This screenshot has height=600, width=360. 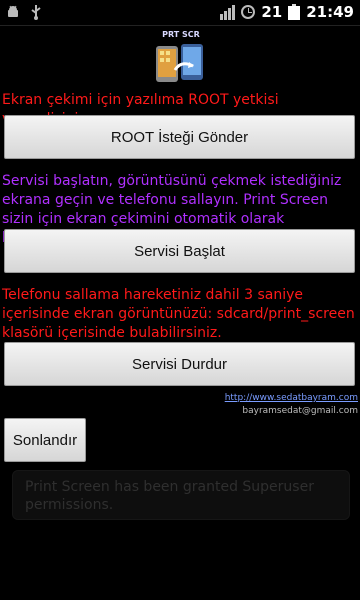 I want to click on website-link: http://www.sedatbayram.com, so click(x=291, y=398).